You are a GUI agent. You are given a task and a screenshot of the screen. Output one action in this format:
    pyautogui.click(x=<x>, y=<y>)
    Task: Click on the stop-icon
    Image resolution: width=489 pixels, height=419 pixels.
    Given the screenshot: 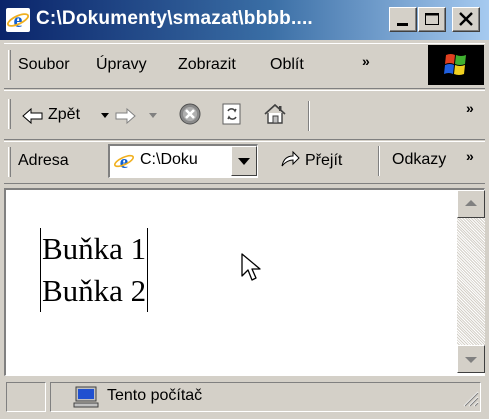 What is the action you would take?
    pyautogui.click(x=190, y=114)
    